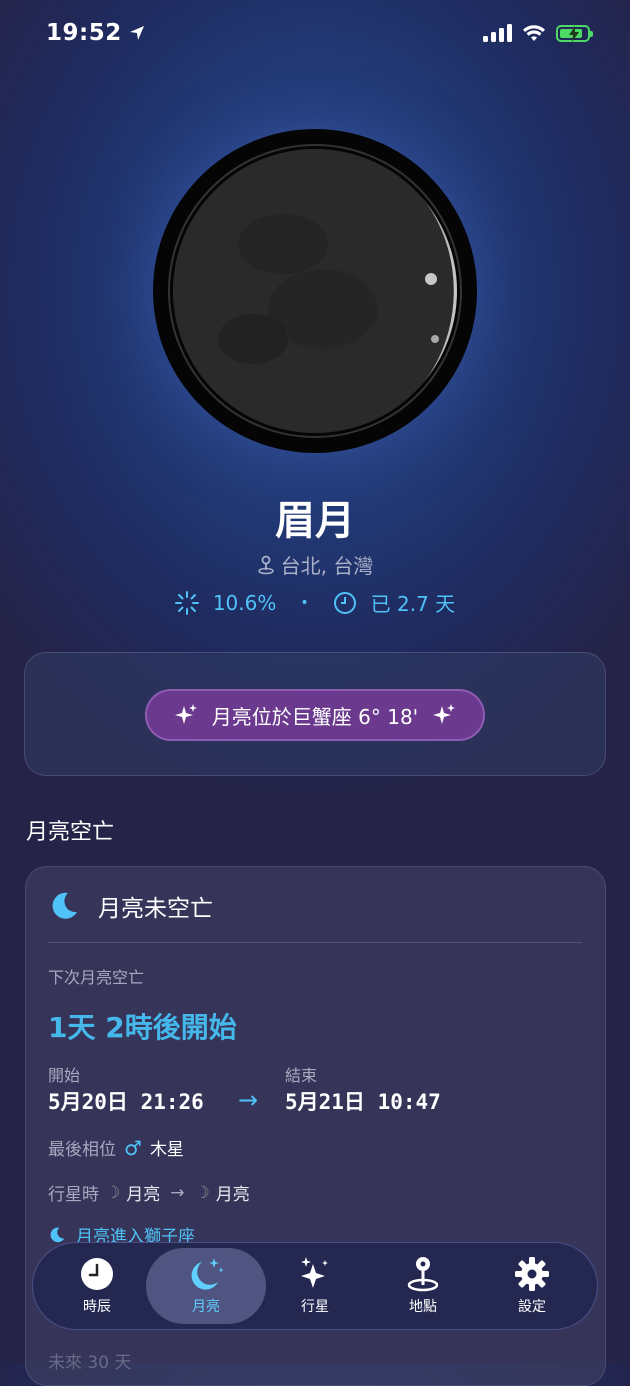 Image resolution: width=630 pixels, height=1386 pixels. Describe the element at coordinates (314, 1272) in the screenshot. I see `sparkles-icon` at that location.